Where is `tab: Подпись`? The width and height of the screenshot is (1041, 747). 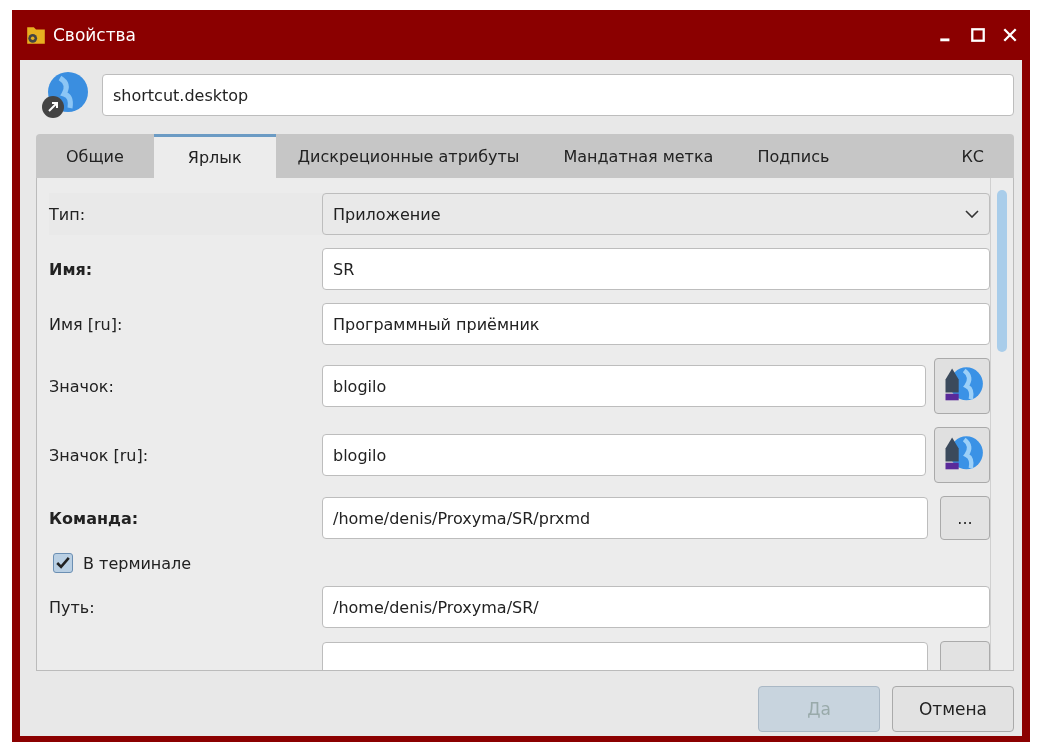 tab: Подпись is located at coordinates (793, 156).